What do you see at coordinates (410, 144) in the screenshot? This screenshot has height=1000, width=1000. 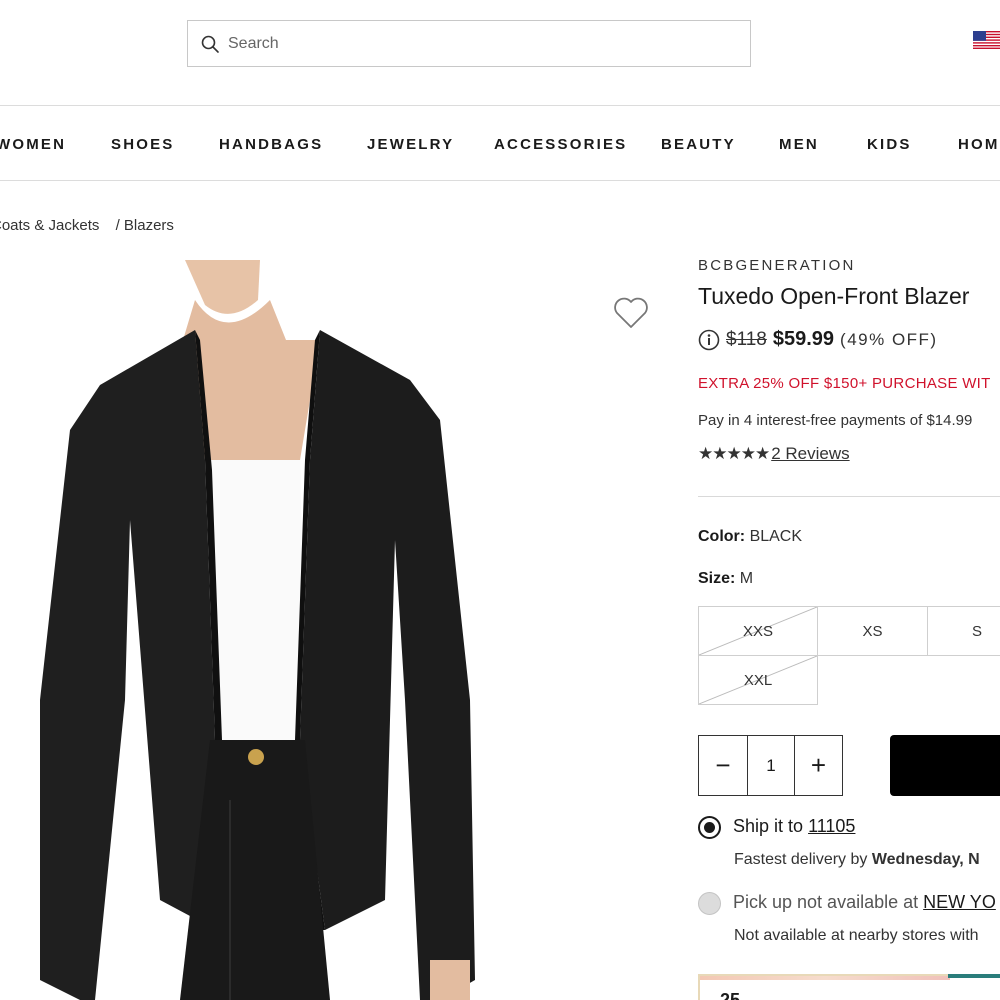 I see `nav-item-jewelry: JEWELRY` at bounding box center [410, 144].